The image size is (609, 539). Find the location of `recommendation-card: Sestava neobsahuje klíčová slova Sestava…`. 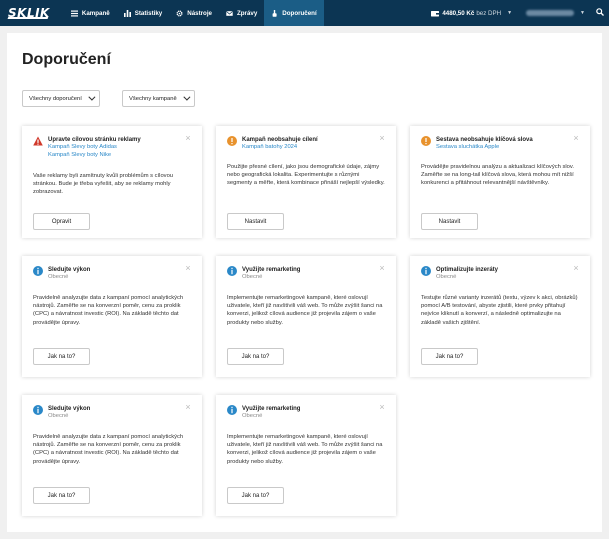

recommendation-card: Sestava neobsahuje klíčová slova Sestava… is located at coordinates (500, 182).